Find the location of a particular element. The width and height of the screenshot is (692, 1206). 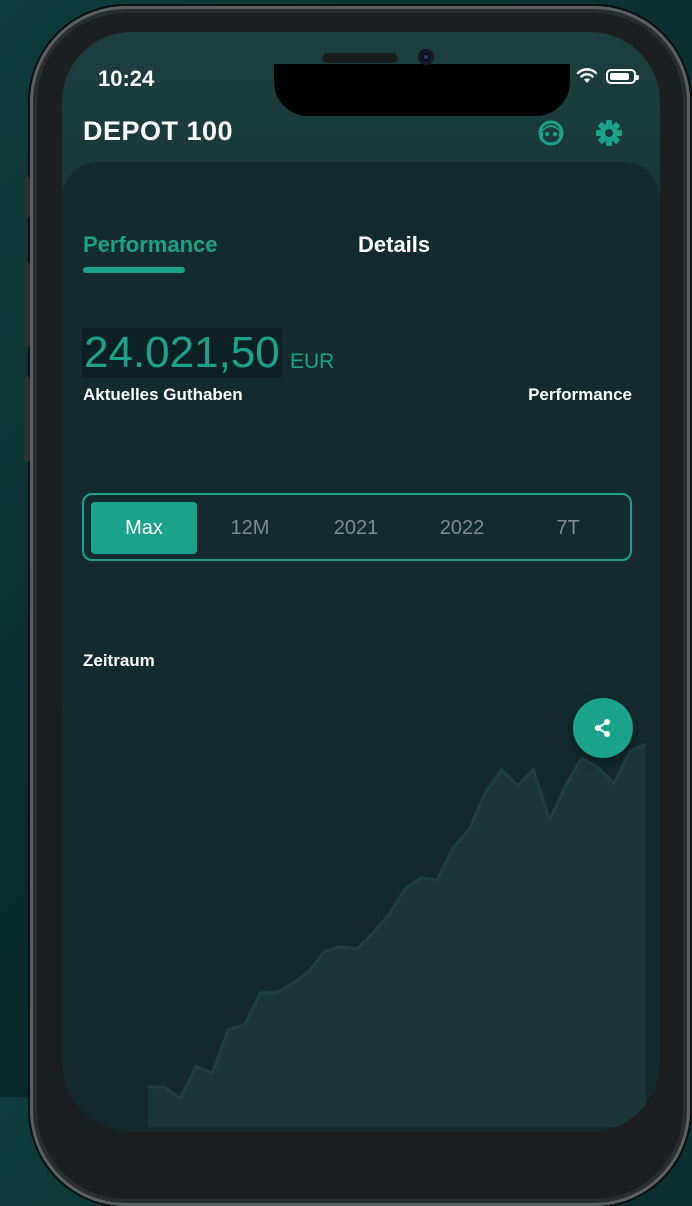

speaker-grille is located at coordinates (360, 58).